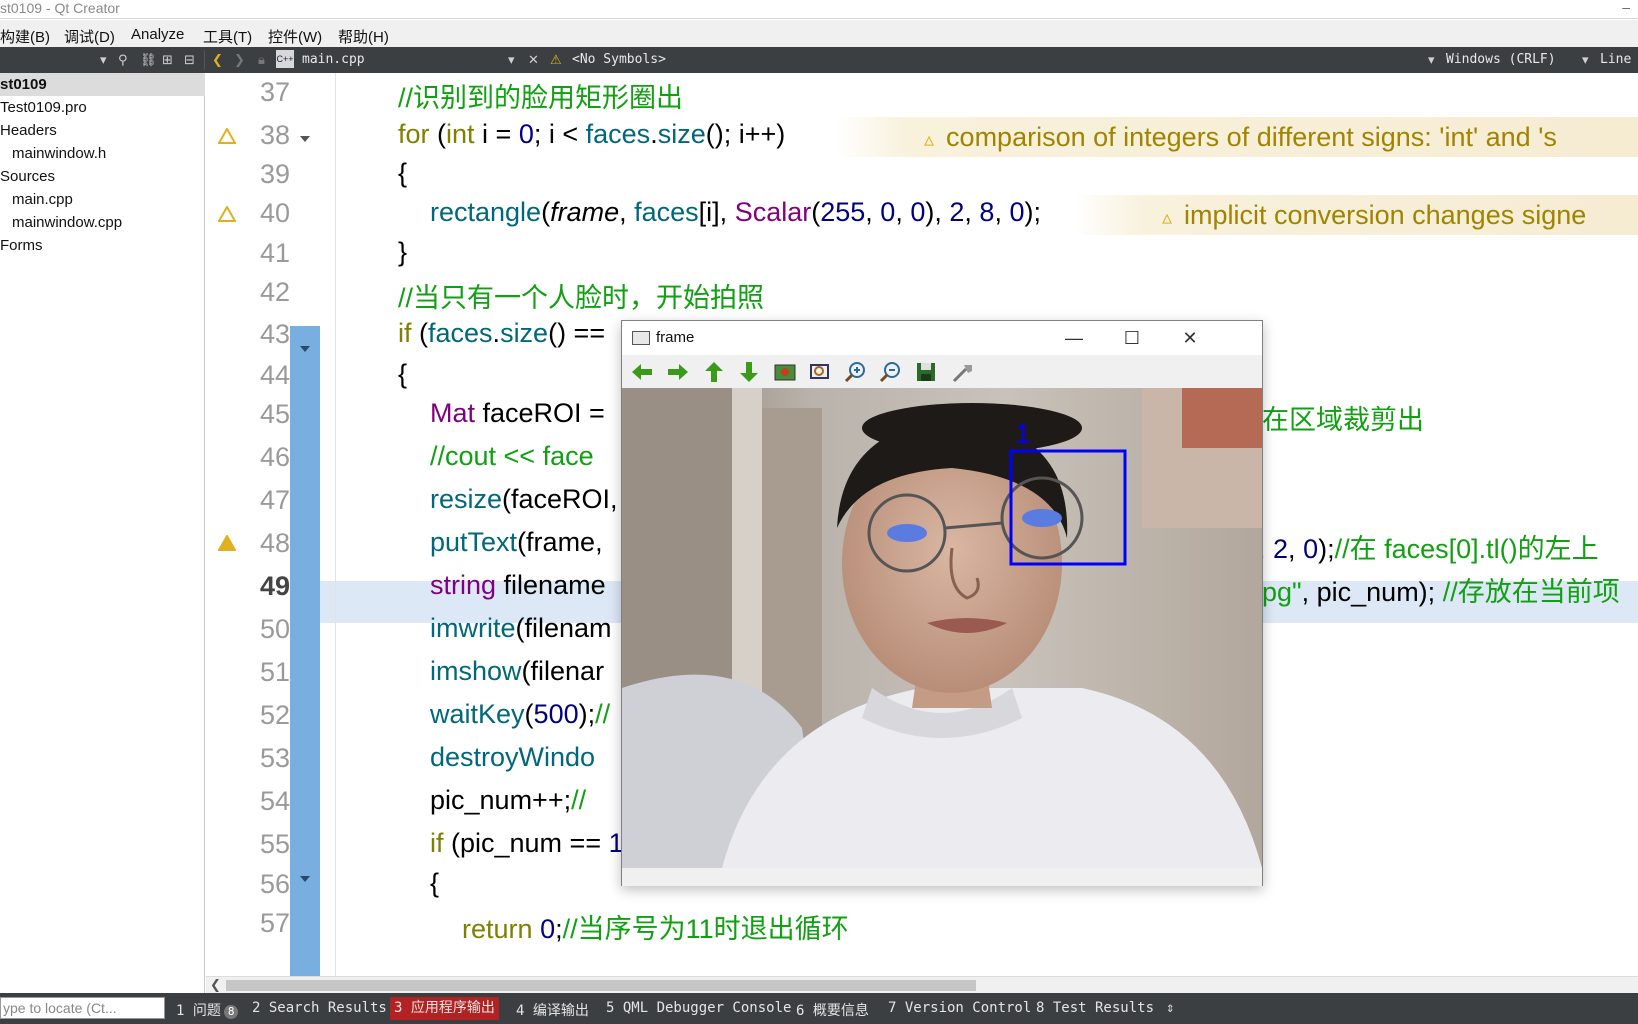 This screenshot has width=1638, height=1024. I want to click on lock-icon: 🔒︎, so click(261, 59).